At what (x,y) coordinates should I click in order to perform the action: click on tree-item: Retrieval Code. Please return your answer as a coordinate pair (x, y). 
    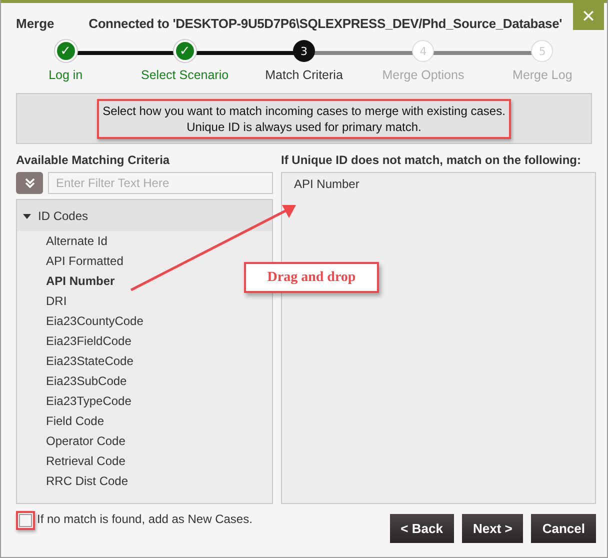
    Looking at the image, I should click on (86, 461).